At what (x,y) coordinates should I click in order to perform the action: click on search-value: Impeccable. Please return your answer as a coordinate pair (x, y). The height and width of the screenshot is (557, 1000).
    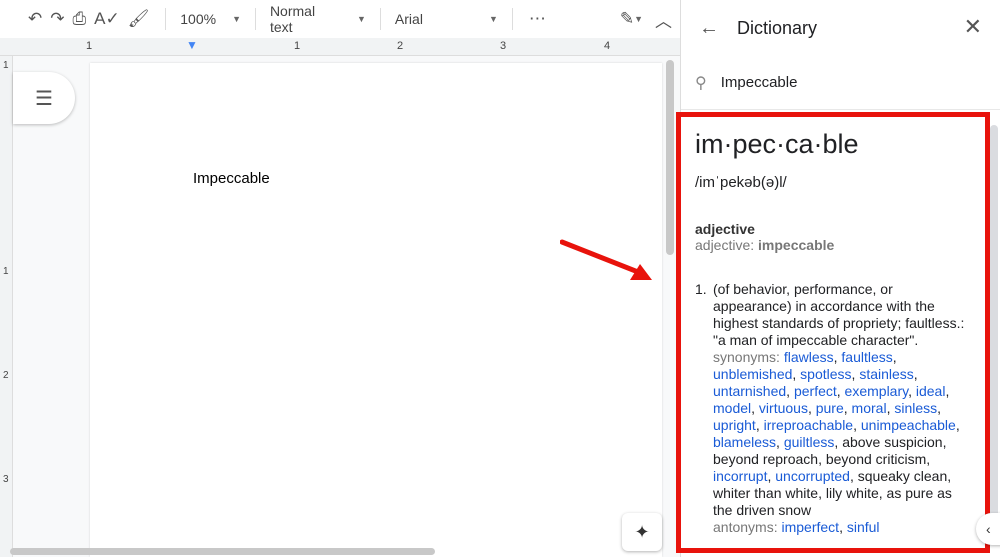
    Looking at the image, I should click on (759, 82).